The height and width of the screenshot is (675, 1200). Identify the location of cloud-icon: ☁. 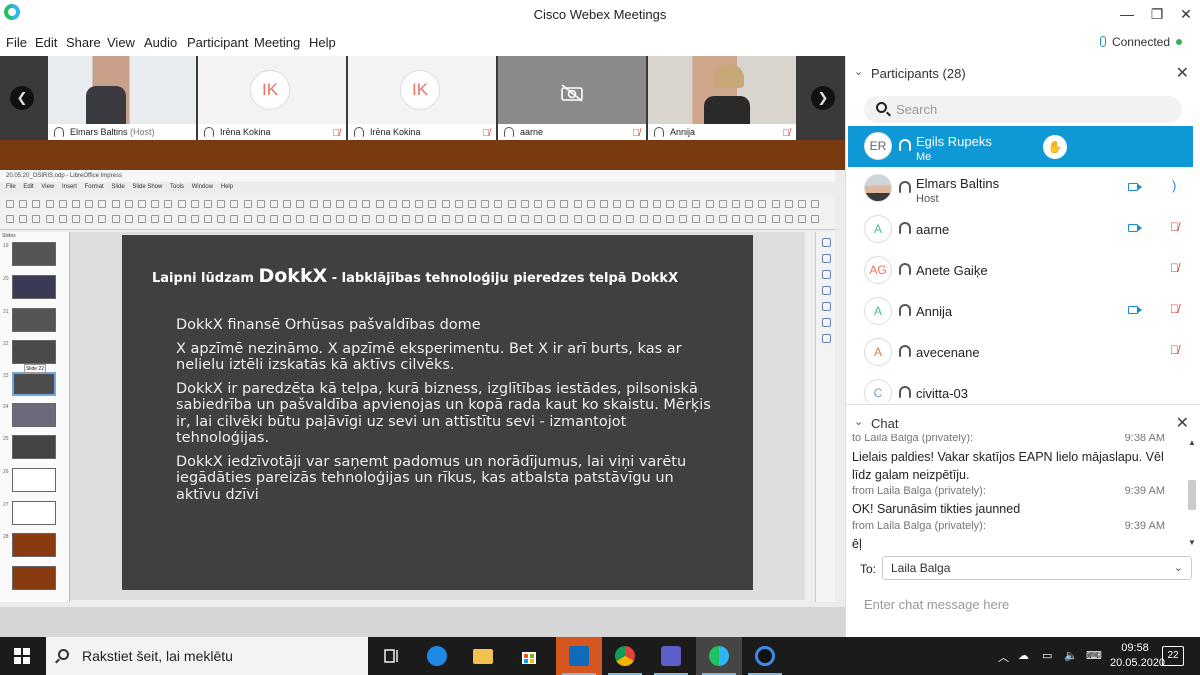
(1023, 655).